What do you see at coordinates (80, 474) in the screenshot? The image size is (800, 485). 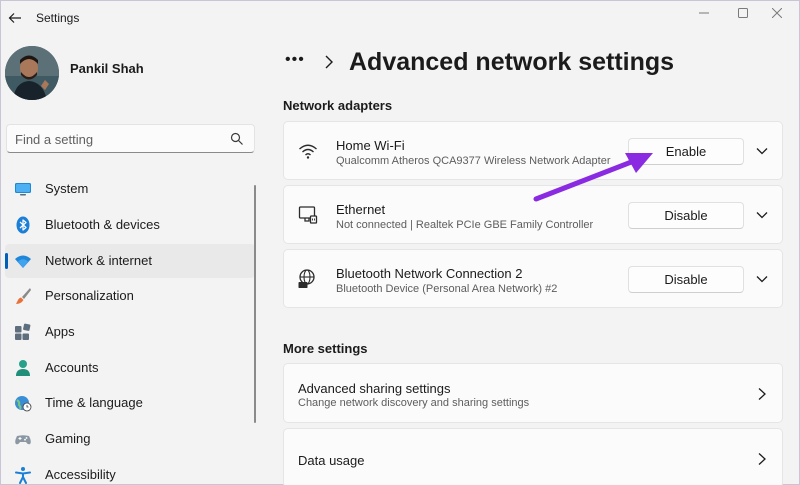 I see `sidebar-item-label: Accessibility` at bounding box center [80, 474].